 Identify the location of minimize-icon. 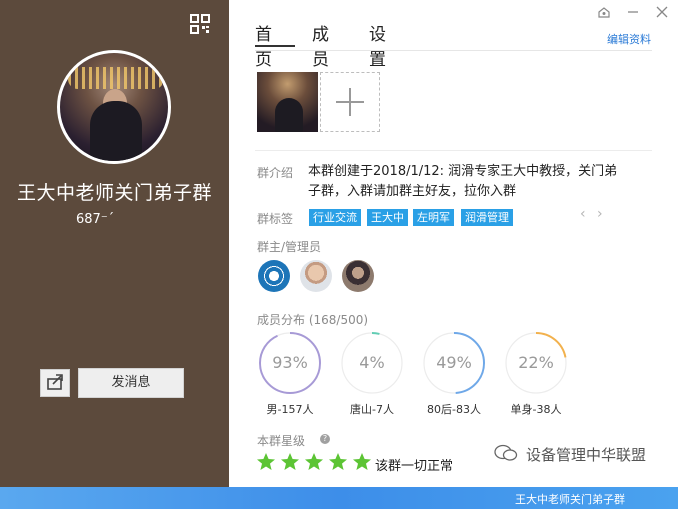
(633, 11).